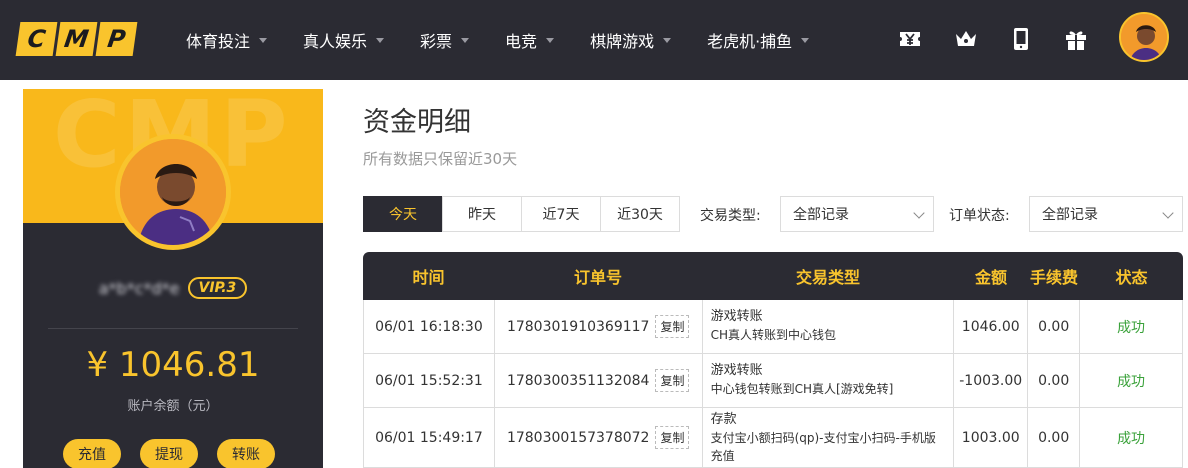 Image resolution: width=1188 pixels, height=468 pixels. I want to click on vip-badge: VIP.3, so click(217, 288).